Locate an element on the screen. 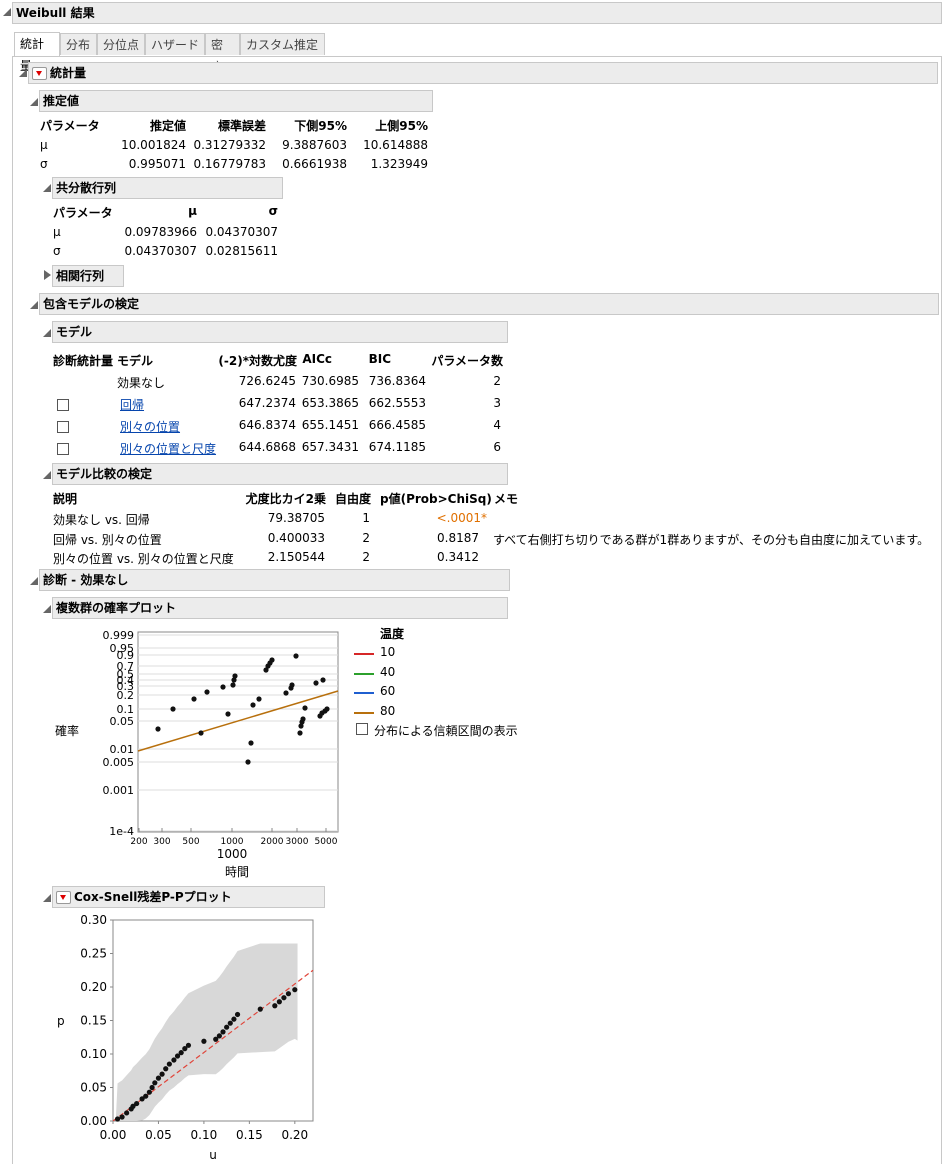  y-tick-label: 0.01 is located at coordinates (122, 749).